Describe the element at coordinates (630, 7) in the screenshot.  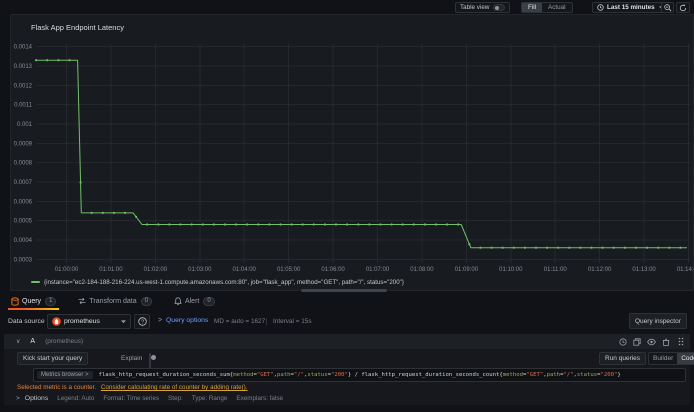
I see `time-range-picker: Last 15 minutes` at that location.